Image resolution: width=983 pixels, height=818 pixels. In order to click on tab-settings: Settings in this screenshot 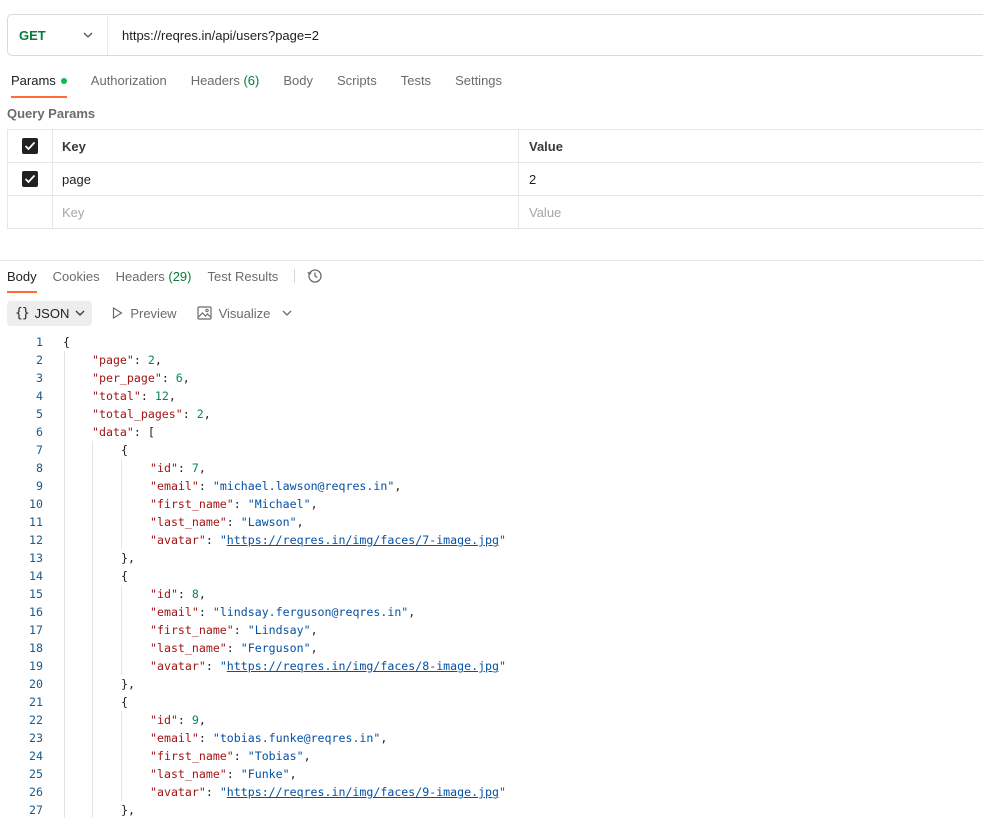, I will do `click(478, 84)`.